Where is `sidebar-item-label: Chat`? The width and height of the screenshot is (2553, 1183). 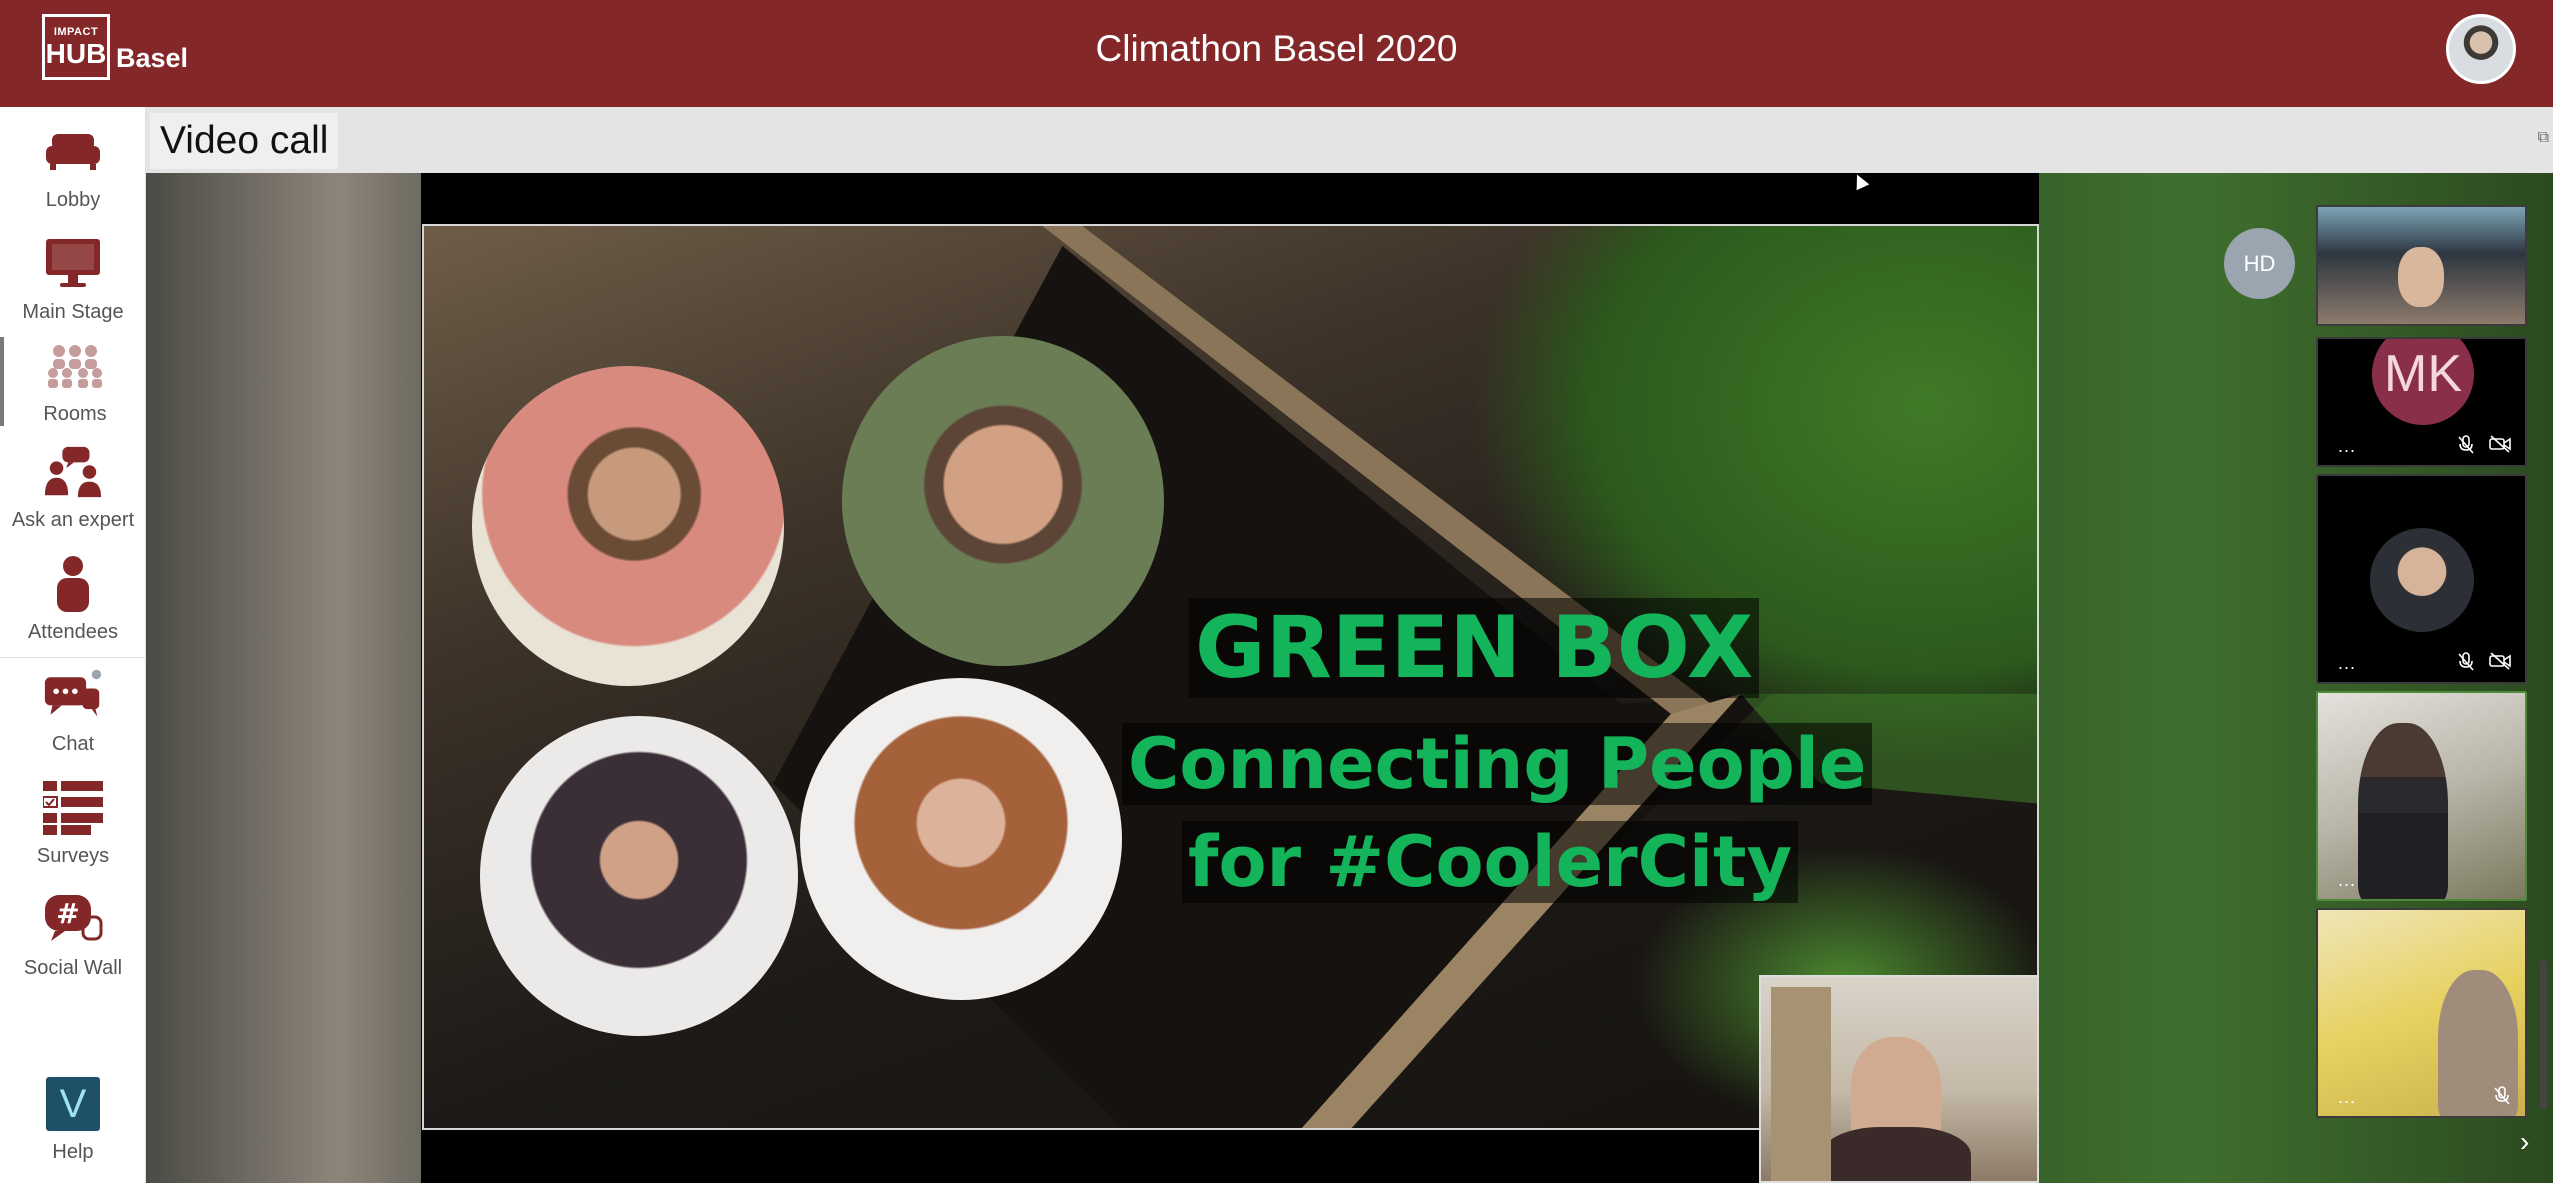
sidebar-item-label: Chat is located at coordinates (73, 744).